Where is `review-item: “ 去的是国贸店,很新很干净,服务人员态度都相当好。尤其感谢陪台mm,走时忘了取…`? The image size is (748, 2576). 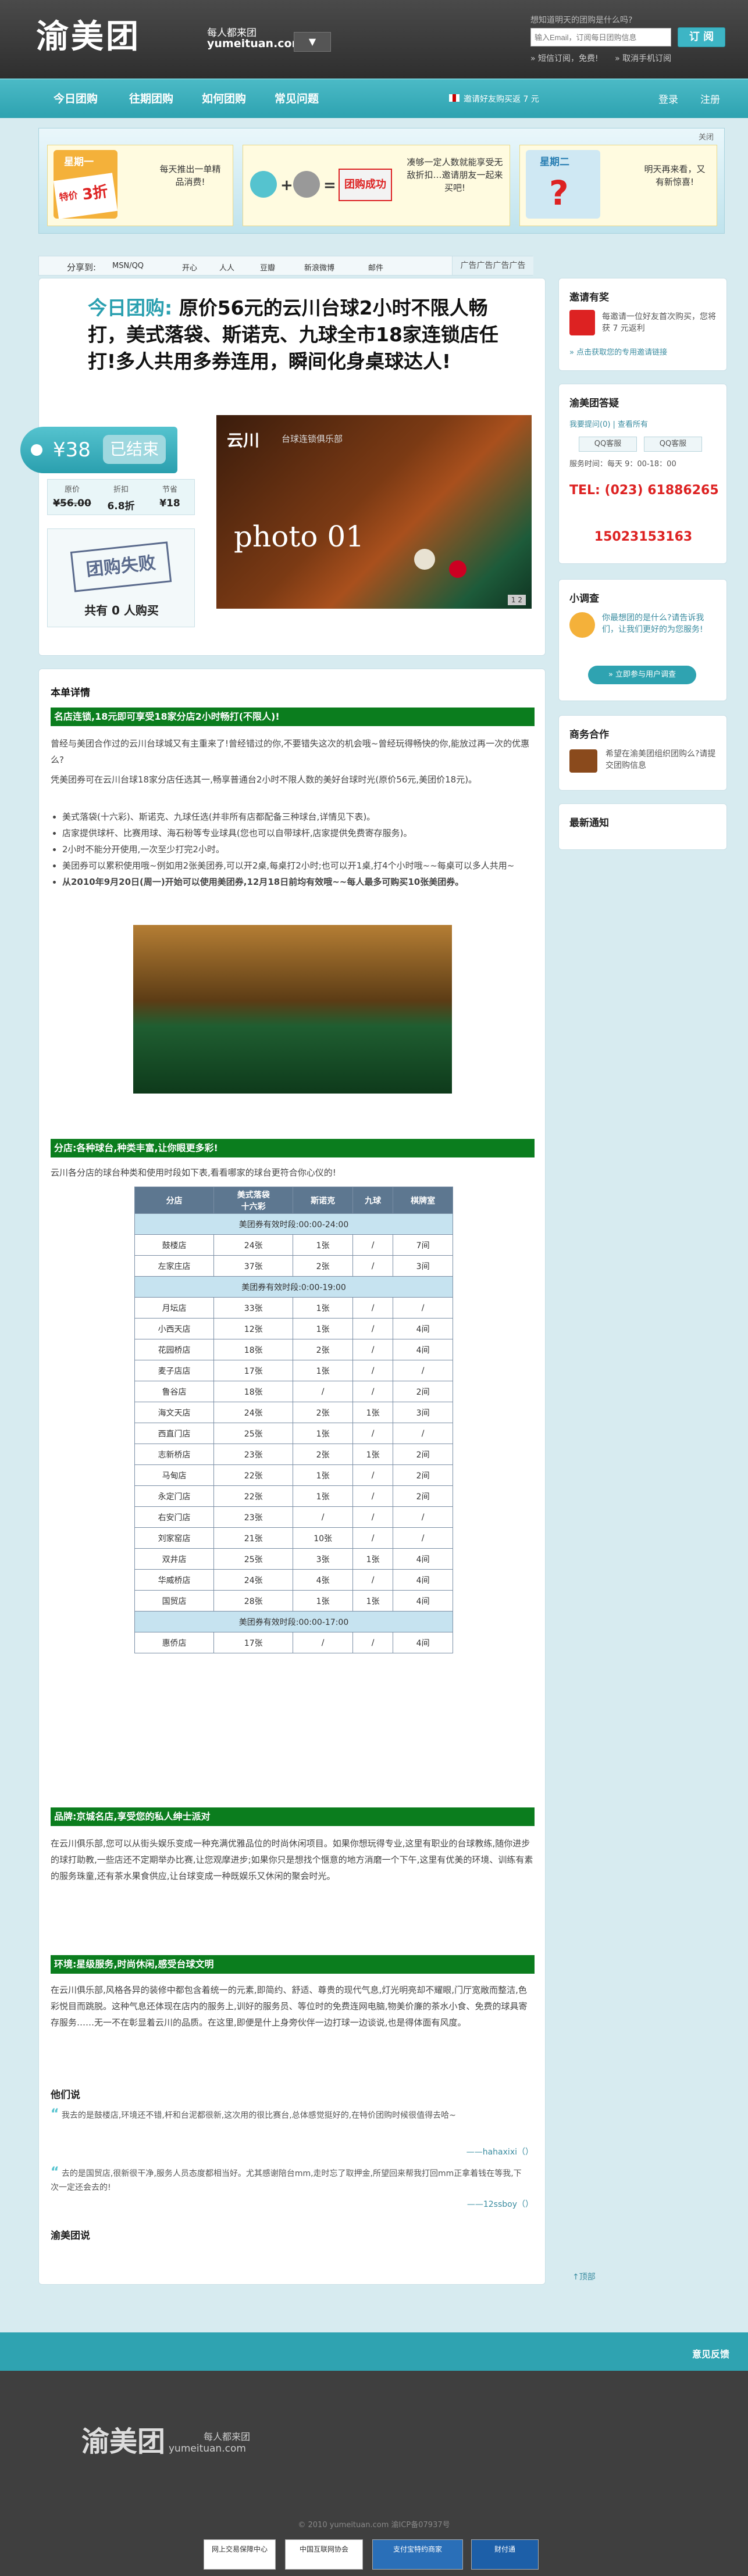 review-item: “ 去的是国贸店,很新很干净,服务人员态度都相当好。尤其感谢陪台mm,走时忘了取… is located at coordinates (289, 2180).